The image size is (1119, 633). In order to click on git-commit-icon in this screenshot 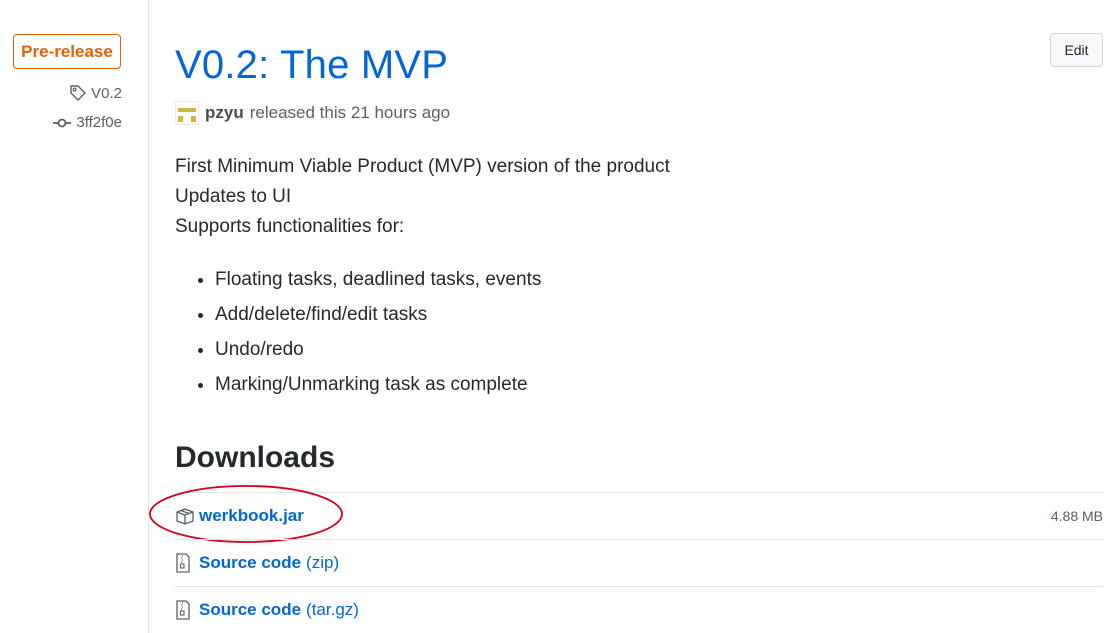, I will do `click(62, 123)`.